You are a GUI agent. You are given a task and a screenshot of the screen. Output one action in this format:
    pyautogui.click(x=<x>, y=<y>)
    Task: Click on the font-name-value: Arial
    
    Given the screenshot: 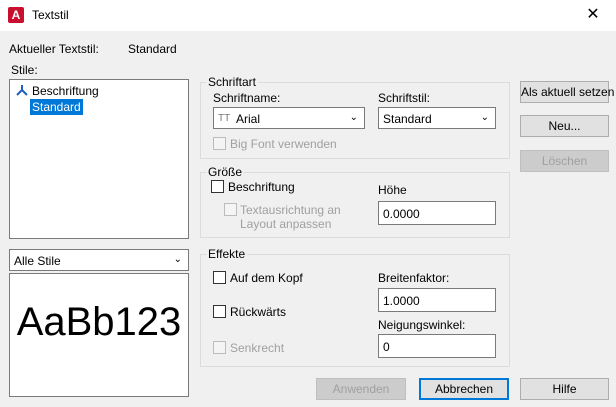 What is the action you would take?
    pyautogui.click(x=248, y=119)
    